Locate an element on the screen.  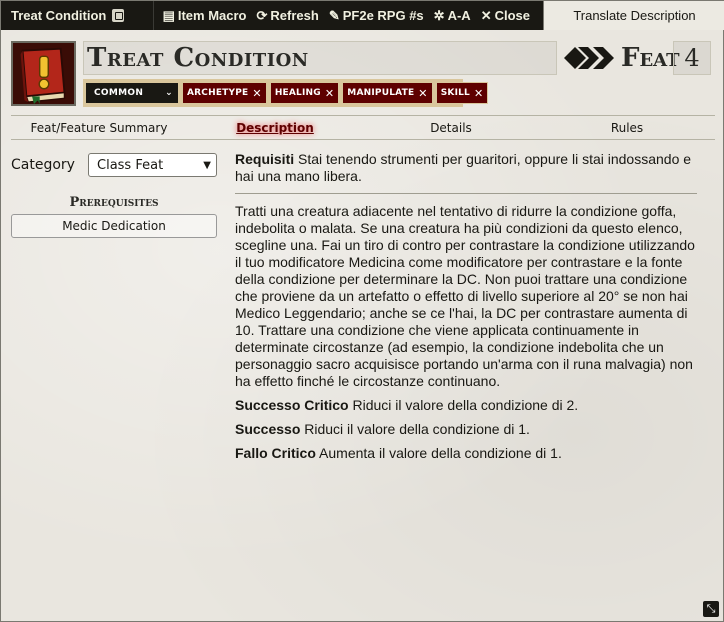
close-icon: ✕ is located at coordinates (486, 15).